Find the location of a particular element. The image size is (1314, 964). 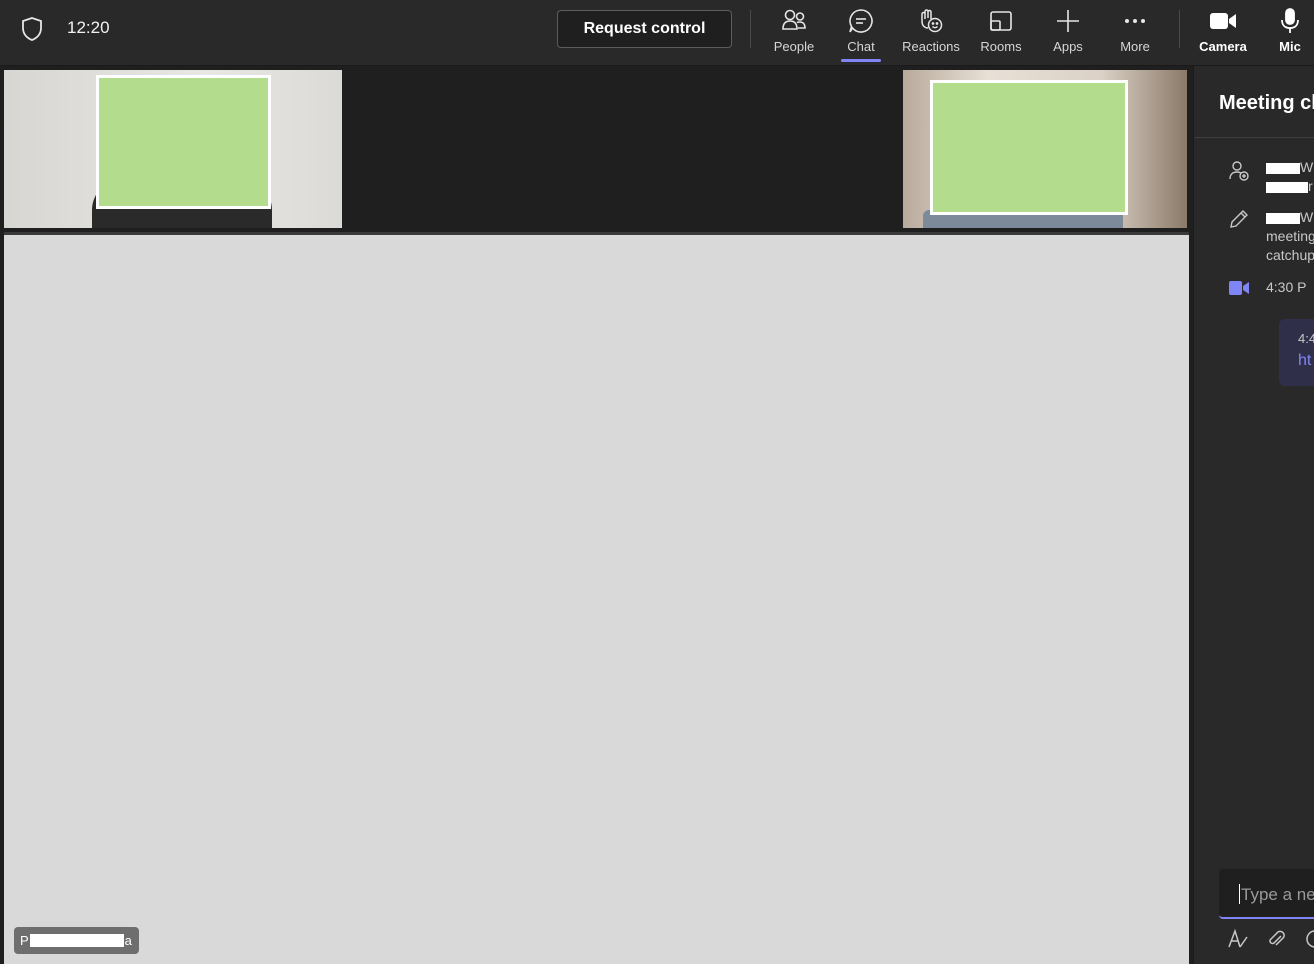

panel-divider is located at coordinates (1254, 137).